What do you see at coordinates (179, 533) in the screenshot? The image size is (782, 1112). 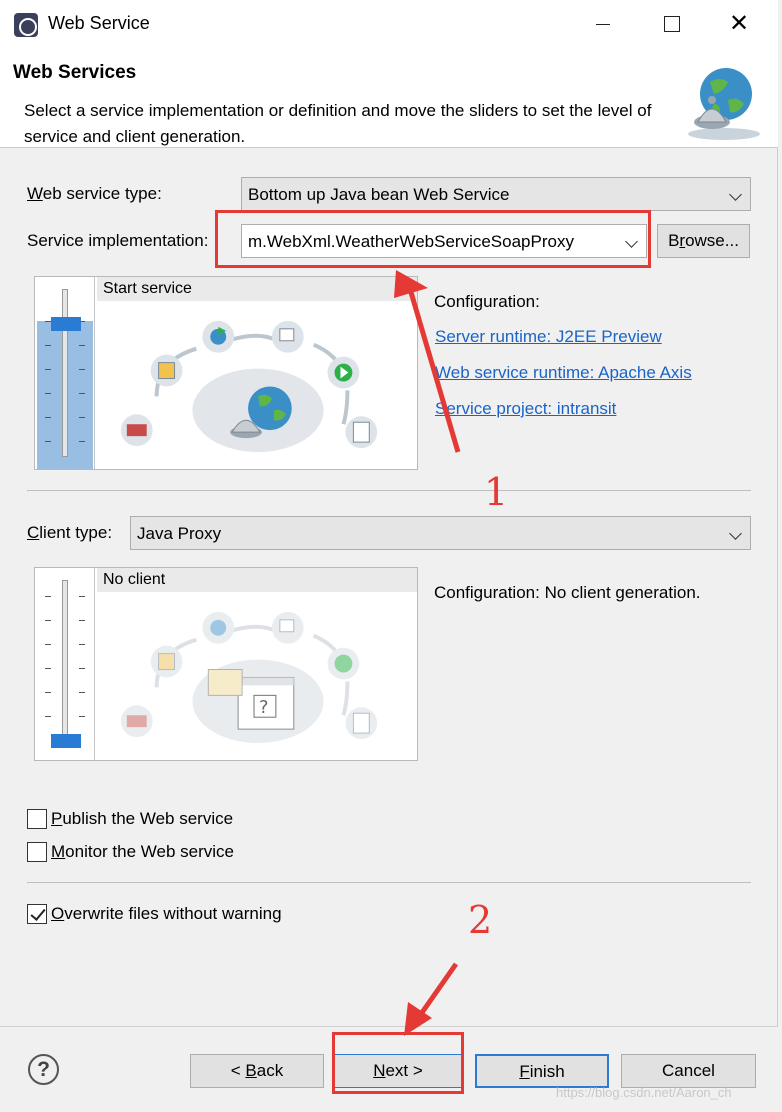 I see `client-type-value: Java Proxy` at bounding box center [179, 533].